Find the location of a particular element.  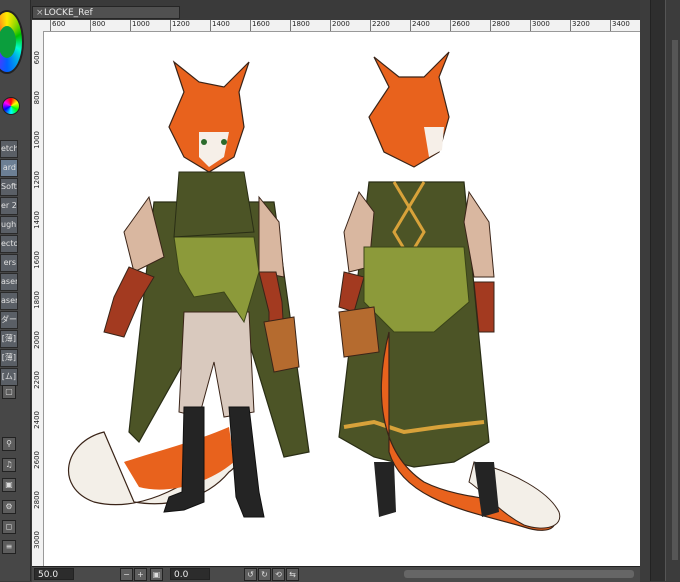

menu-icon: ≡ is located at coordinates (9, 547).